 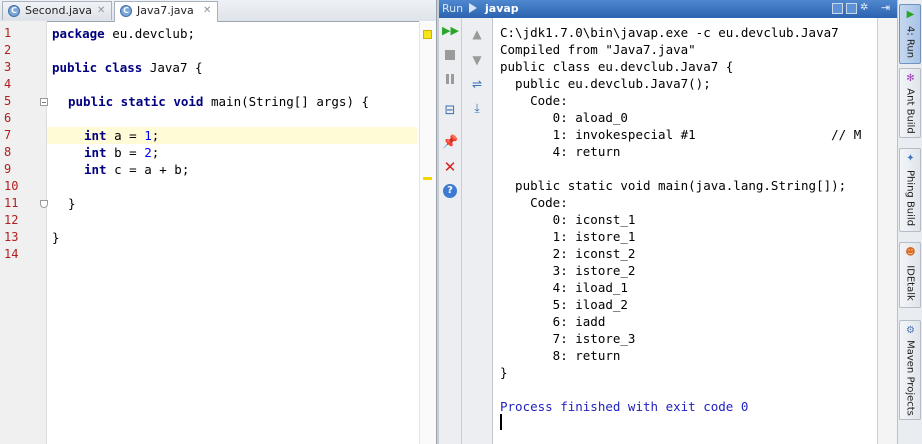 I want to click on line-number: 5, so click(x=8, y=101).